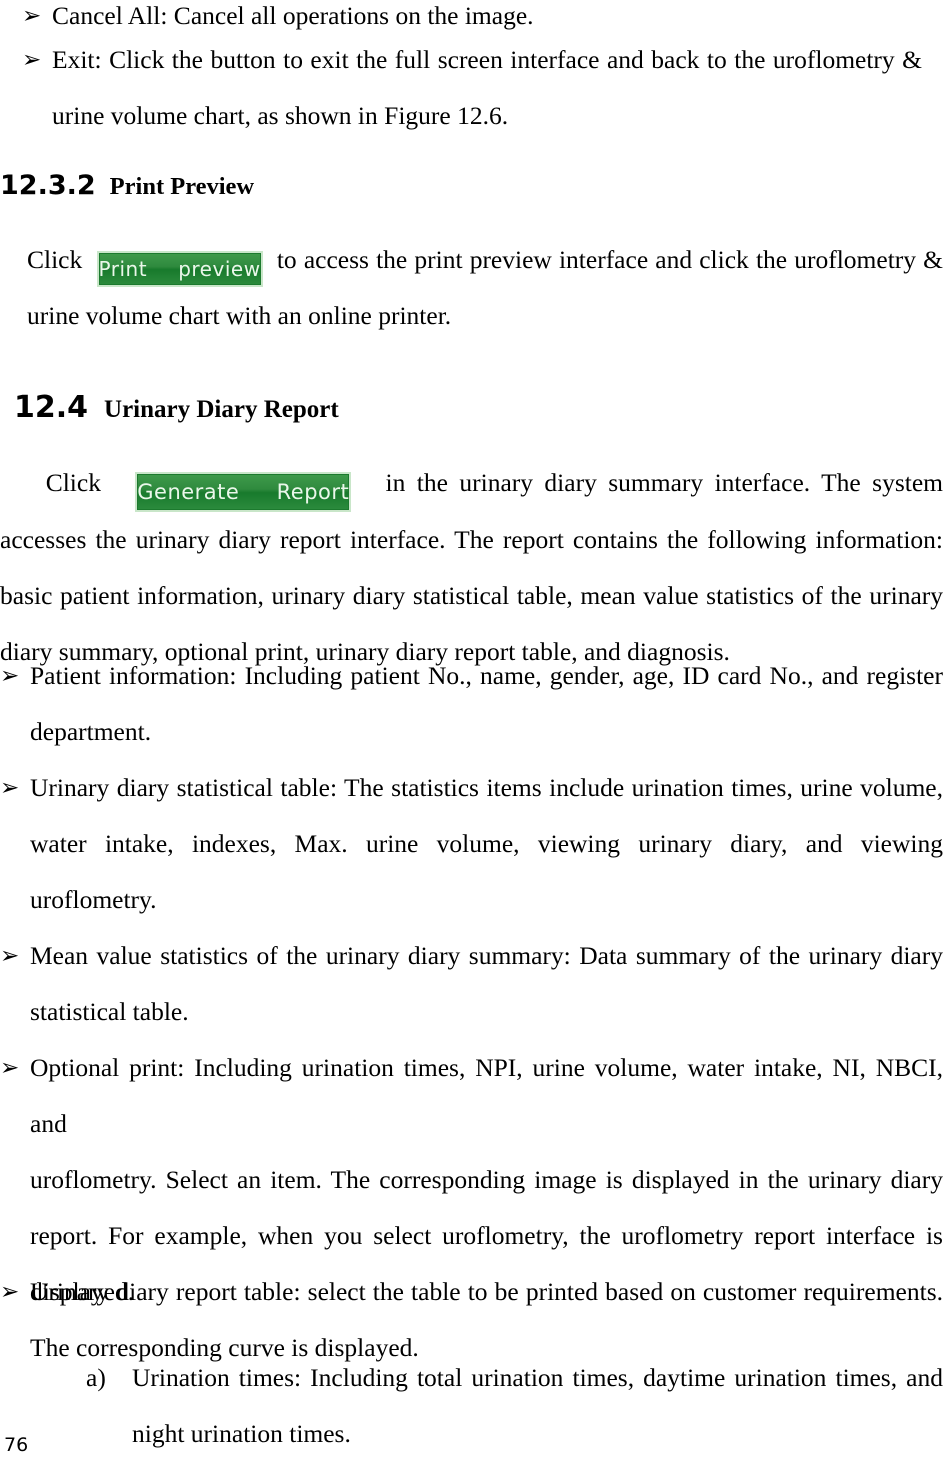 The image size is (943, 1480). What do you see at coordinates (241, 1433) in the screenshot?
I see `text-line: night urination times.` at bounding box center [241, 1433].